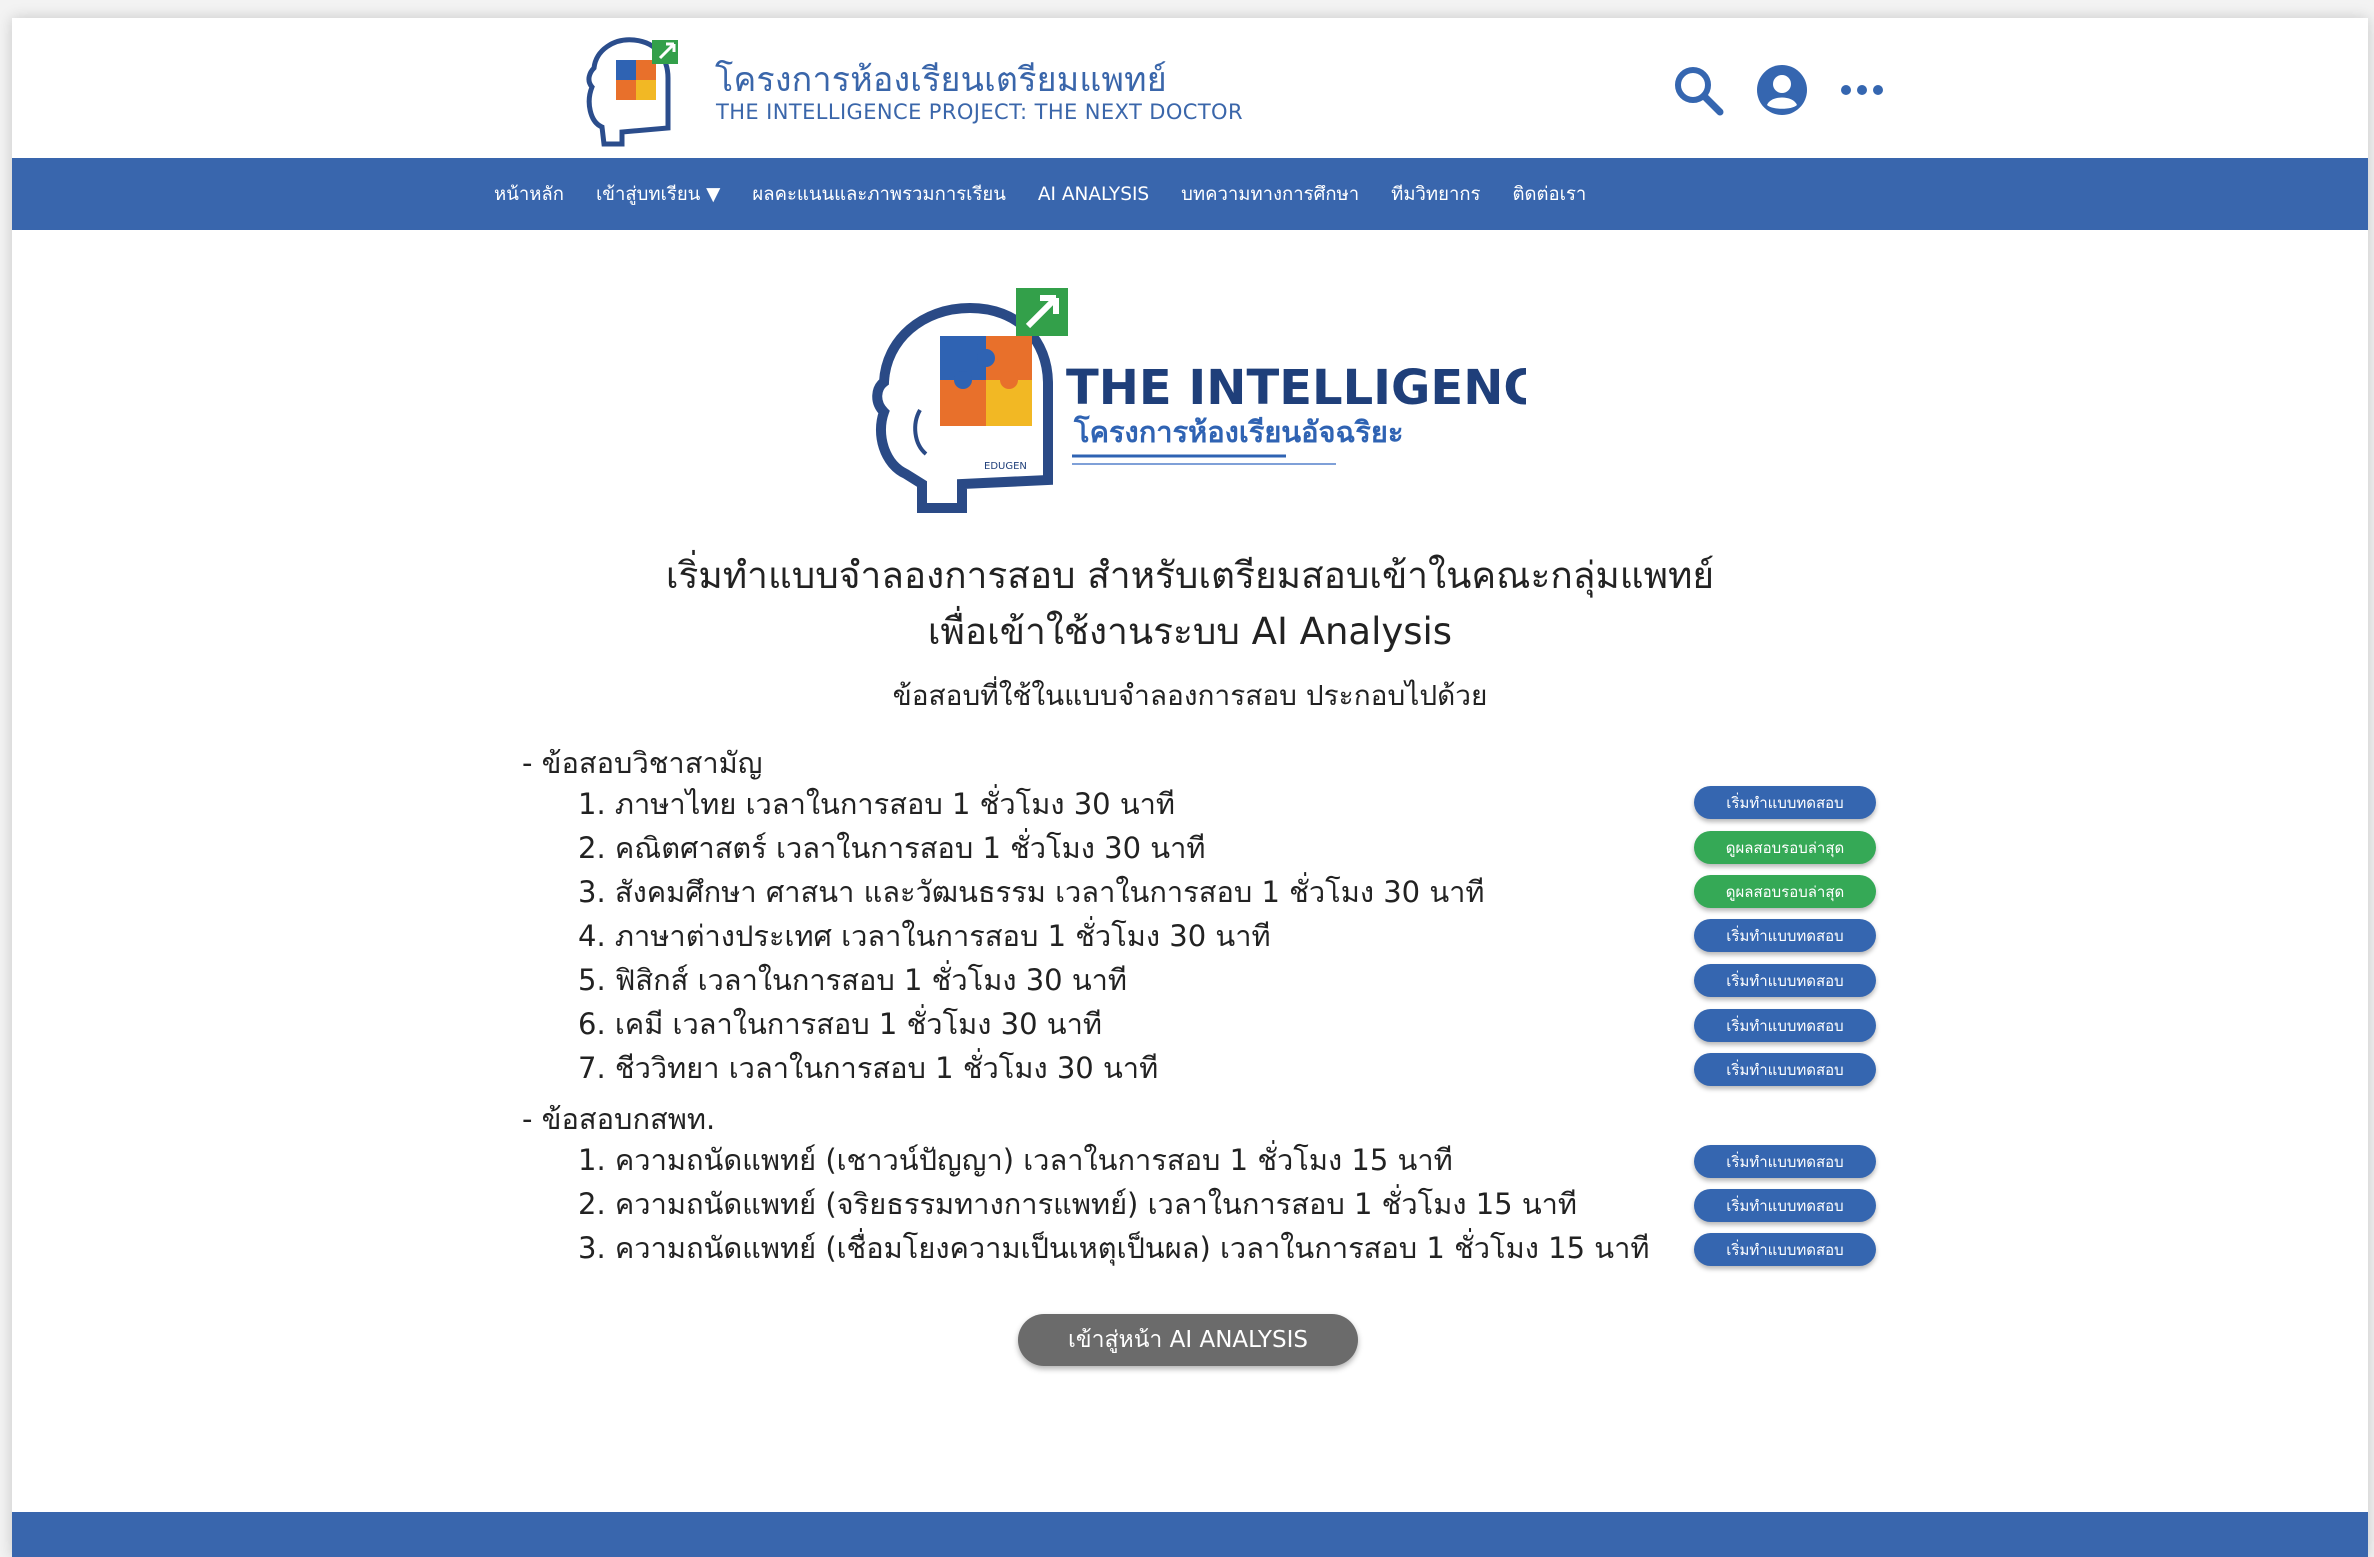 This screenshot has height=1557, width=2374. I want to click on page-heading-line2: เพื่อเข้าใช้งานระบบ AI Analysis, so click(1190, 631).